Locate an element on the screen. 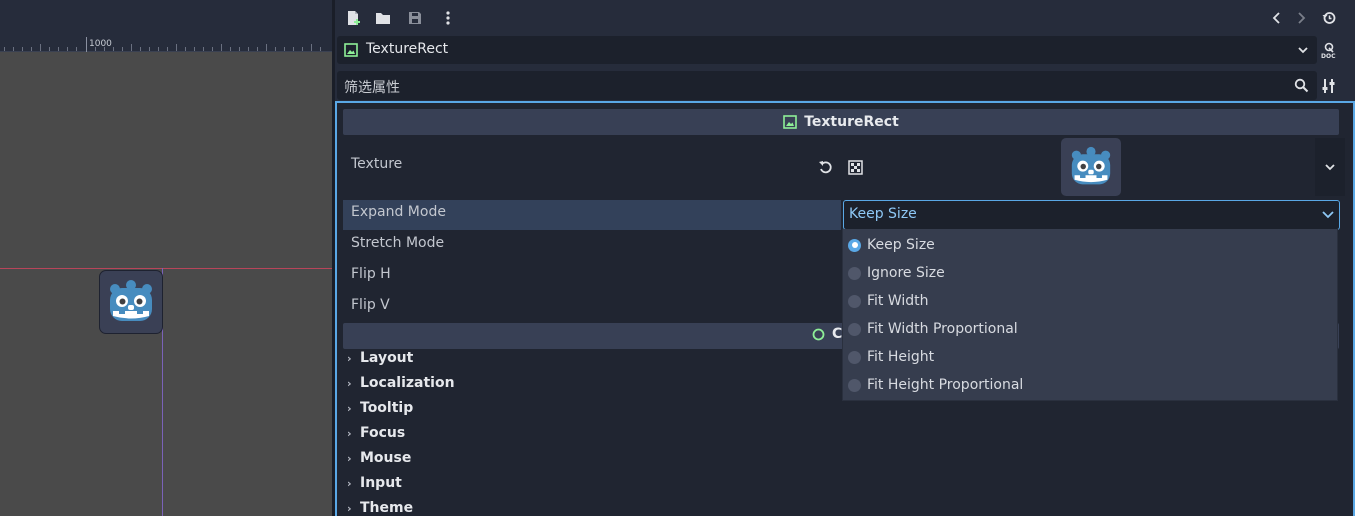 Image resolution: width=1355 pixels, height=516 pixels. revert-texture-button is located at coordinates (825, 167).